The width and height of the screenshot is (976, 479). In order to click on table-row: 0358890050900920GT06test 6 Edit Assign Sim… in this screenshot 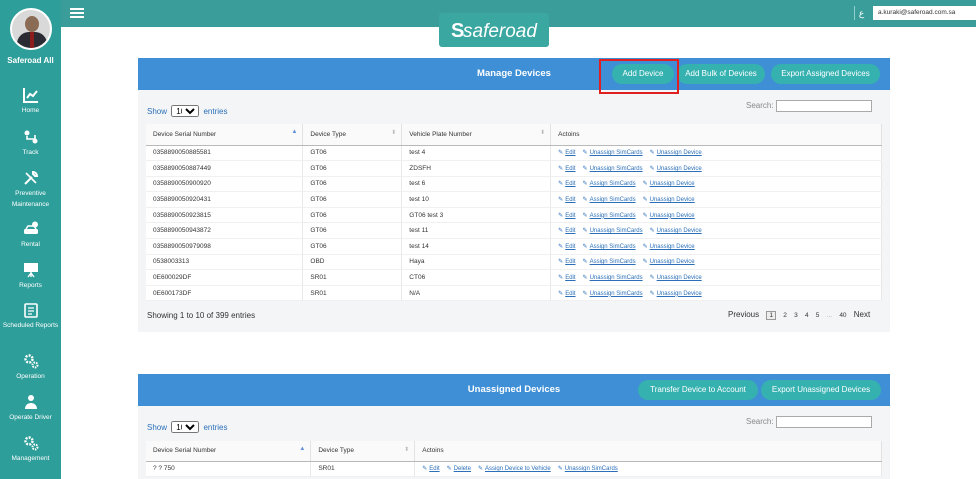, I will do `click(514, 184)`.